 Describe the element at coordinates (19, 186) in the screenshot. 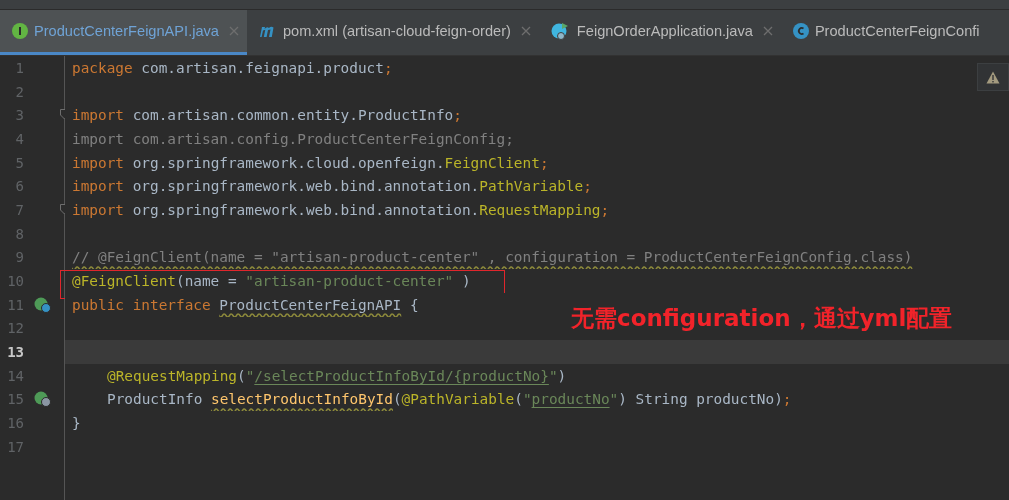

I see `line-number: 6` at that location.